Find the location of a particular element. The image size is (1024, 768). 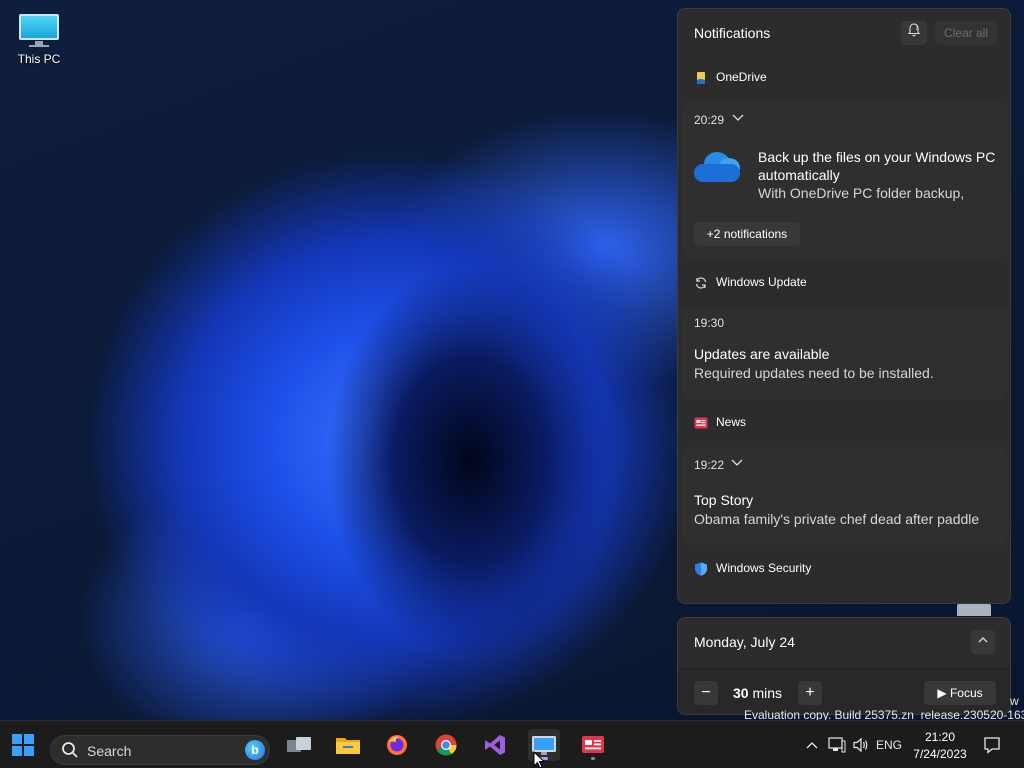

focus-duration-unit: mins is located at coordinates (767, 693).